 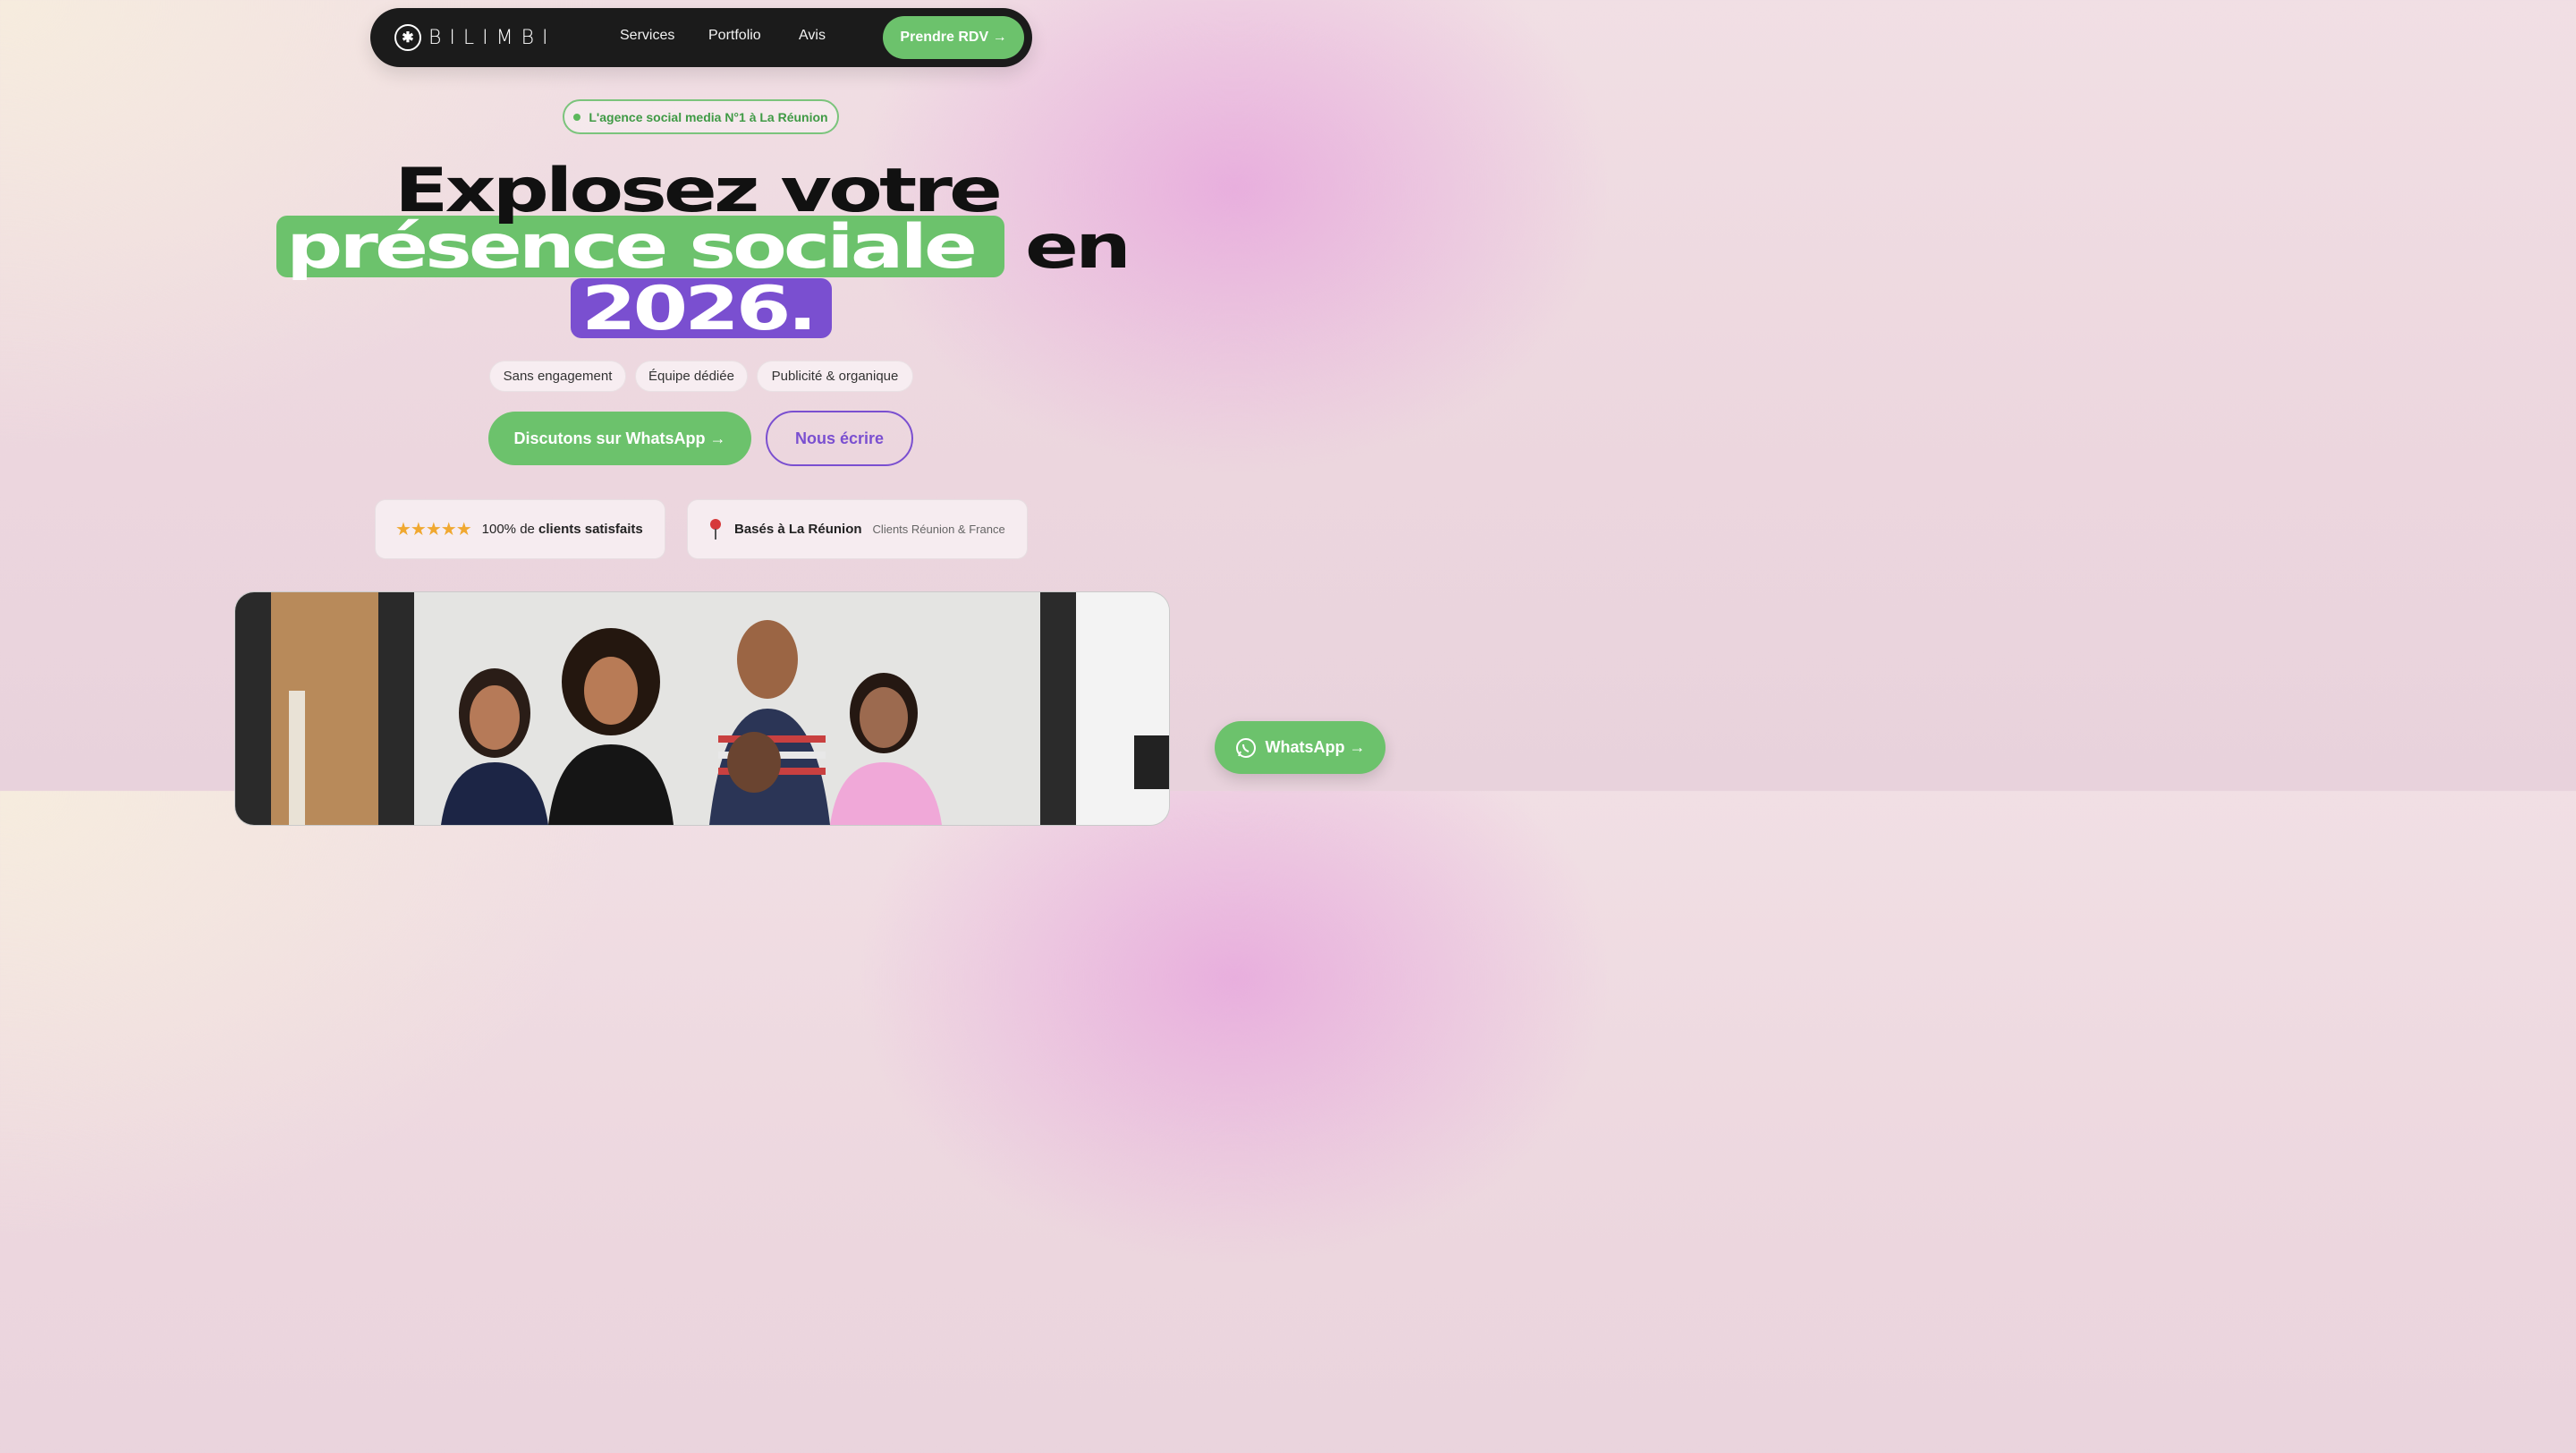 I want to click on rating-bold: clients satisfaits, so click(x=590, y=529).